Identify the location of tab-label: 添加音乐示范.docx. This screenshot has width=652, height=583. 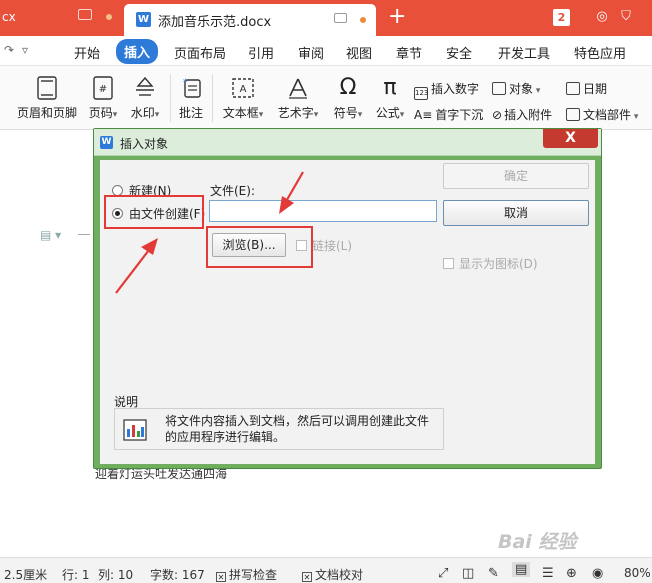
(215, 22).